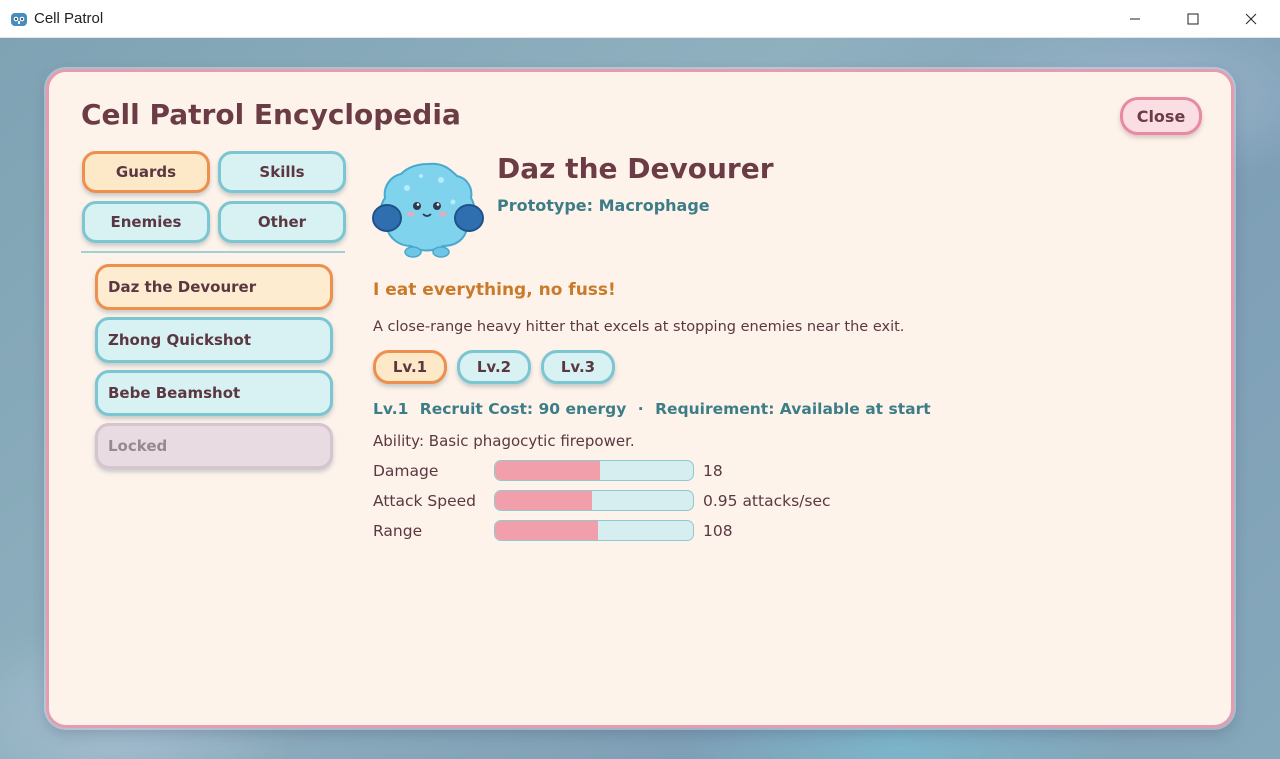  What do you see at coordinates (603, 205) in the screenshot?
I see `guard-prototype: Prototype: Macrophage` at bounding box center [603, 205].